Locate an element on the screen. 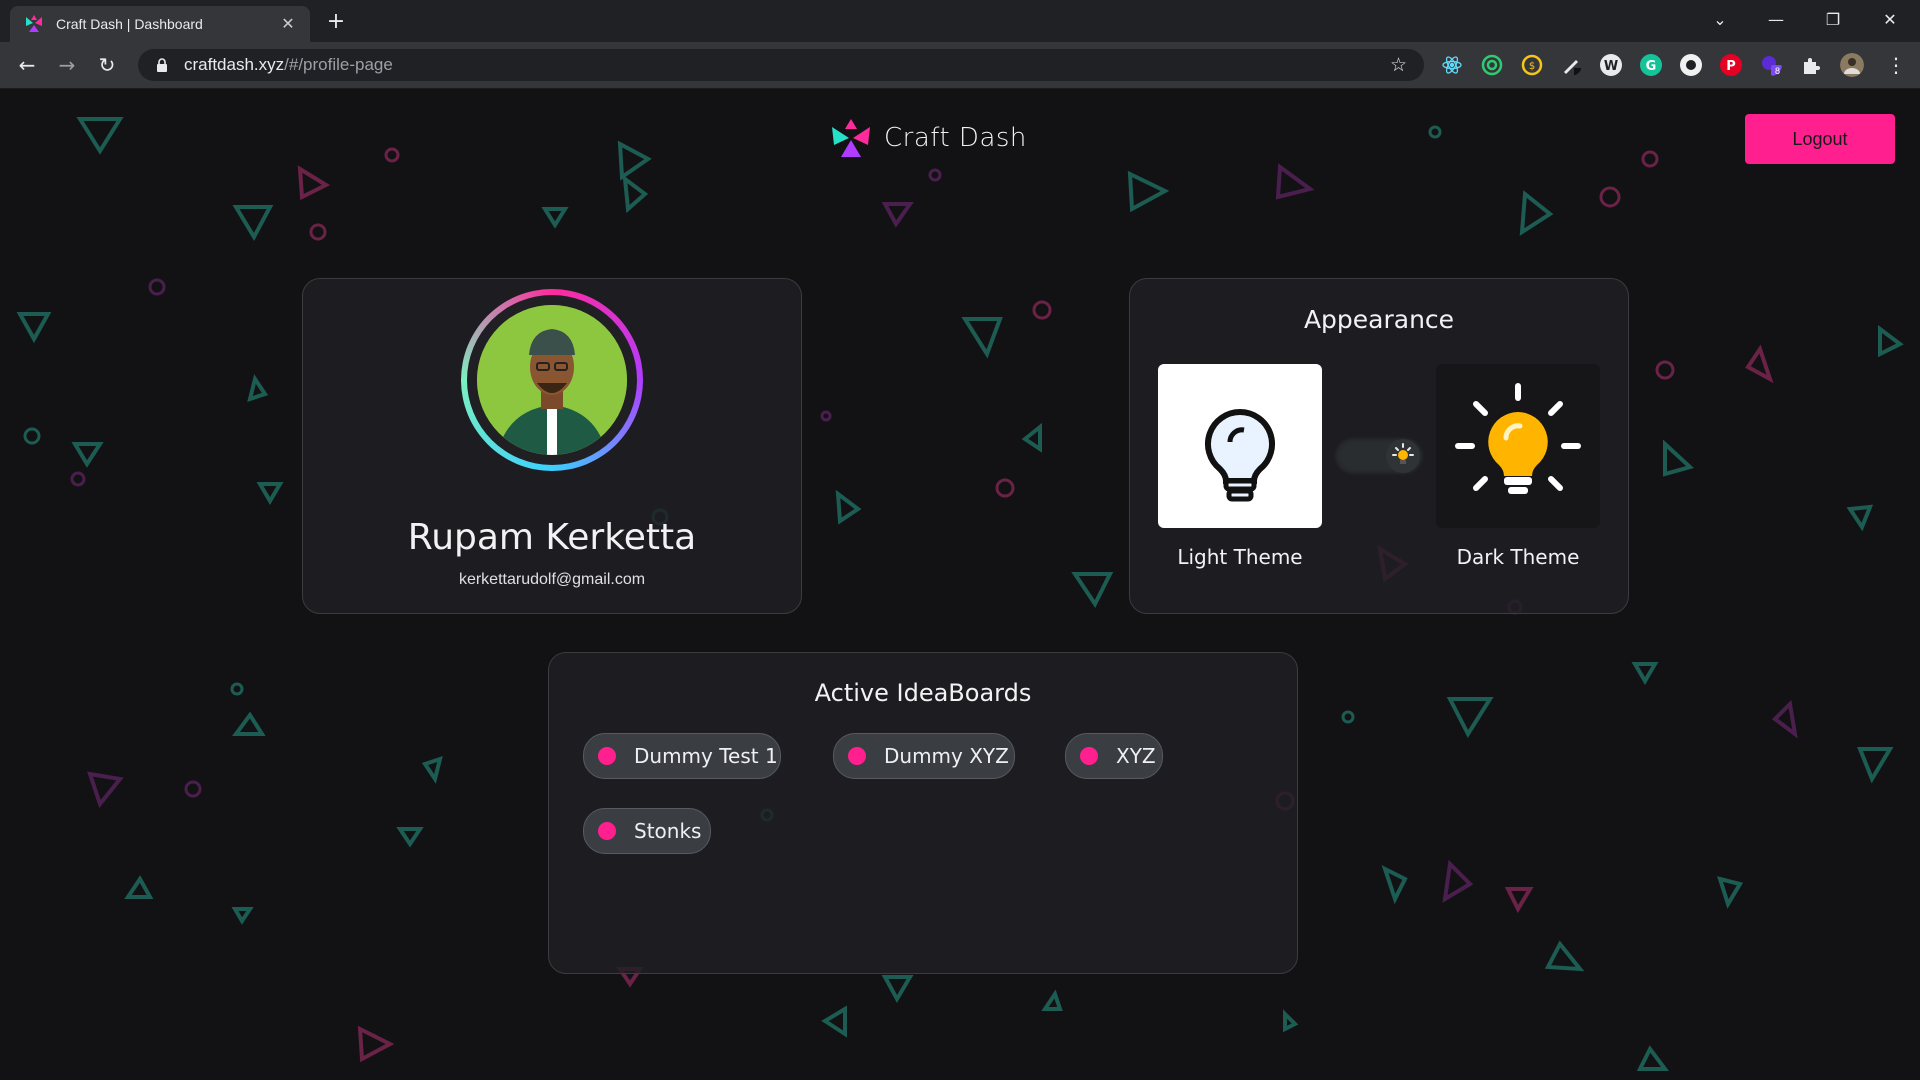 The width and height of the screenshot is (1920, 1080). avatar is located at coordinates (552, 380).